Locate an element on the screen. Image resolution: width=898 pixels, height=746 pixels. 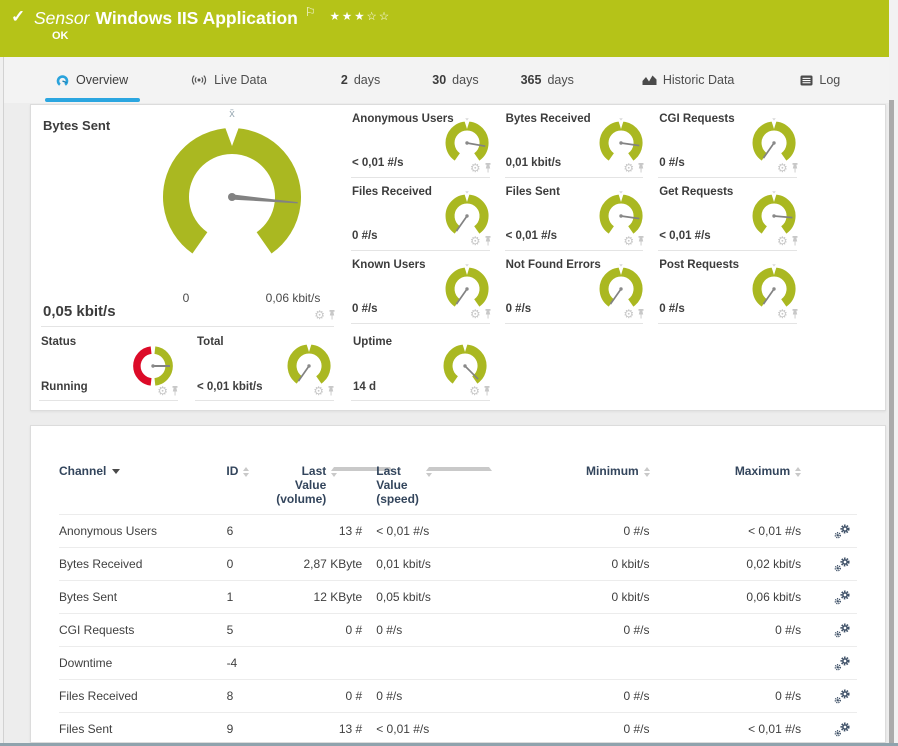
channel-name: Bytes Sent is located at coordinates (88, 597).